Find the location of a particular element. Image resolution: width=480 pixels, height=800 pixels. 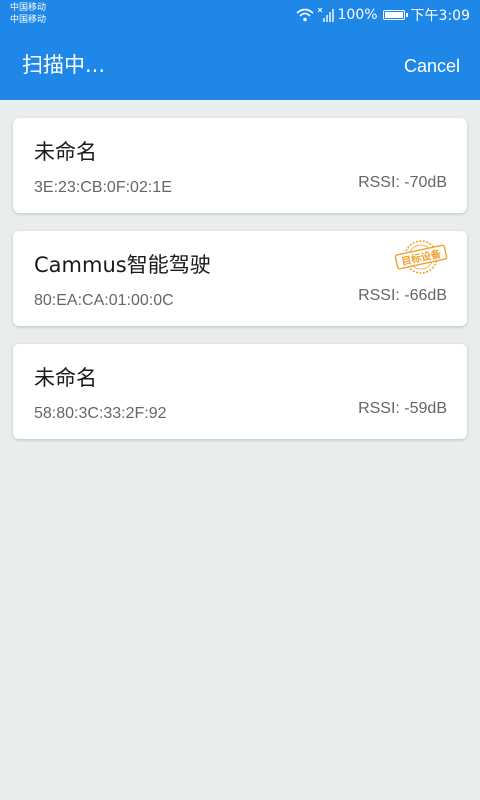

device-card: 未命名 58:80:3C:33:2F:92 RSSI: -59dB is located at coordinates (240, 391).